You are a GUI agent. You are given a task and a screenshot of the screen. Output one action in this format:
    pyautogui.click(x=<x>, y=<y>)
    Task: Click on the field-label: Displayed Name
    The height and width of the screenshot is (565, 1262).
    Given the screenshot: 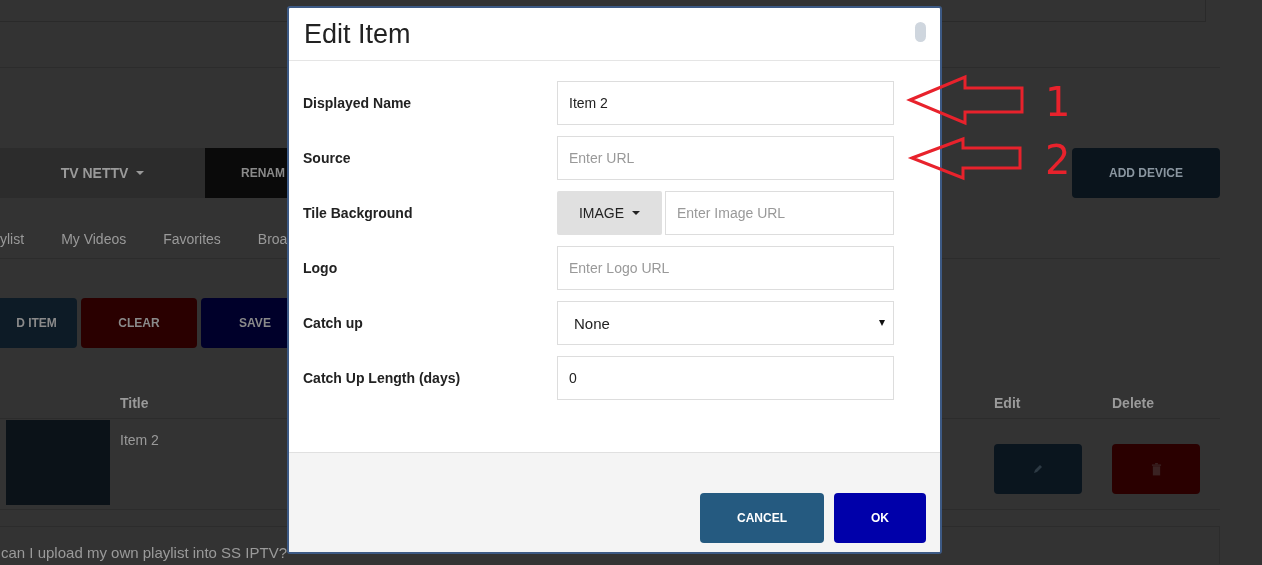 What is the action you would take?
    pyautogui.click(x=358, y=103)
    